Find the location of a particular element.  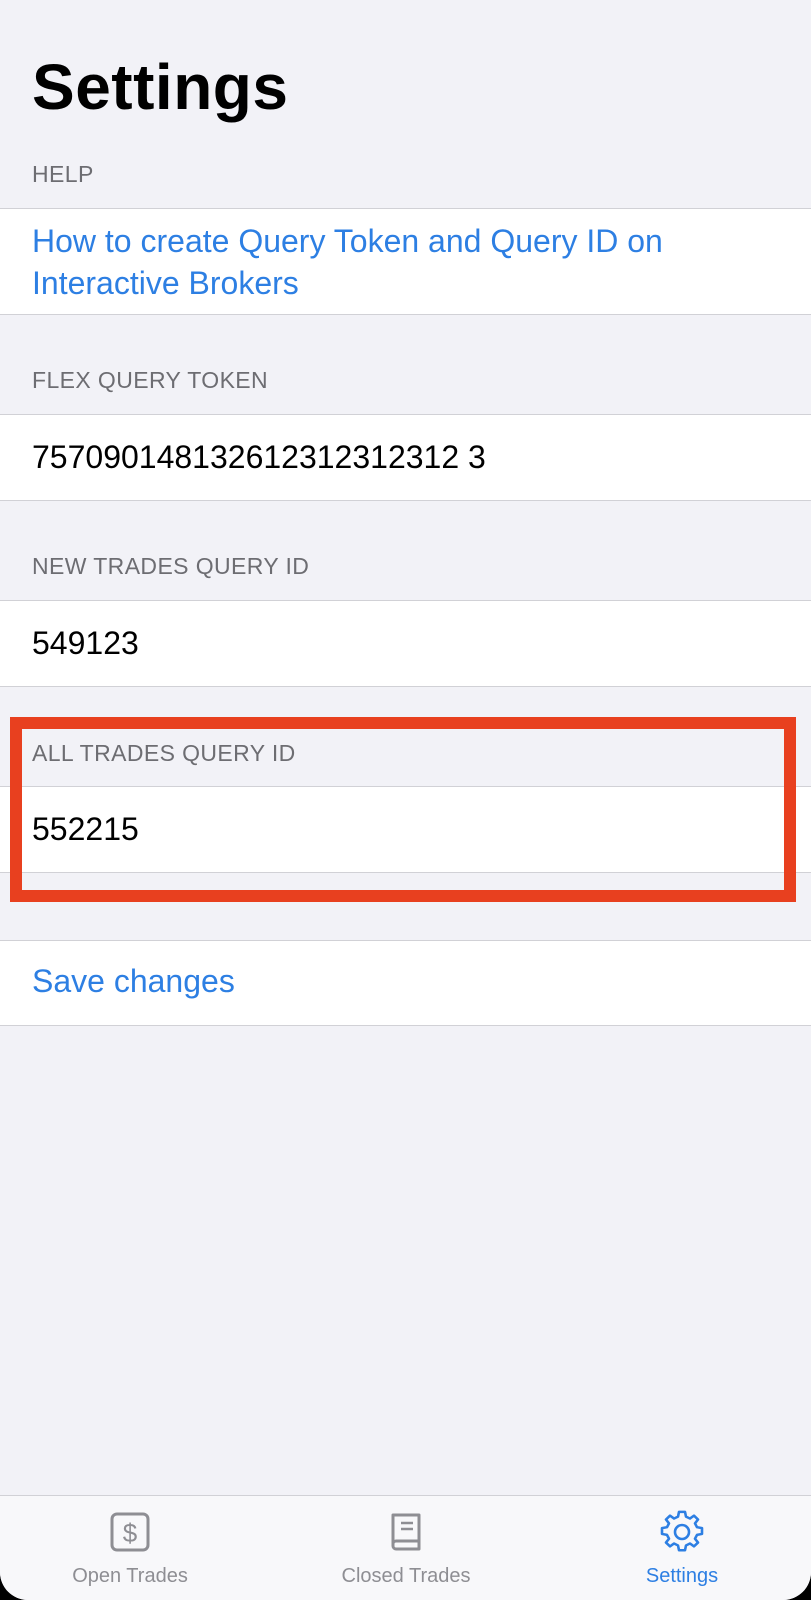

tab-closed-trades: Closed Trades is located at coordinates (406, 1548).